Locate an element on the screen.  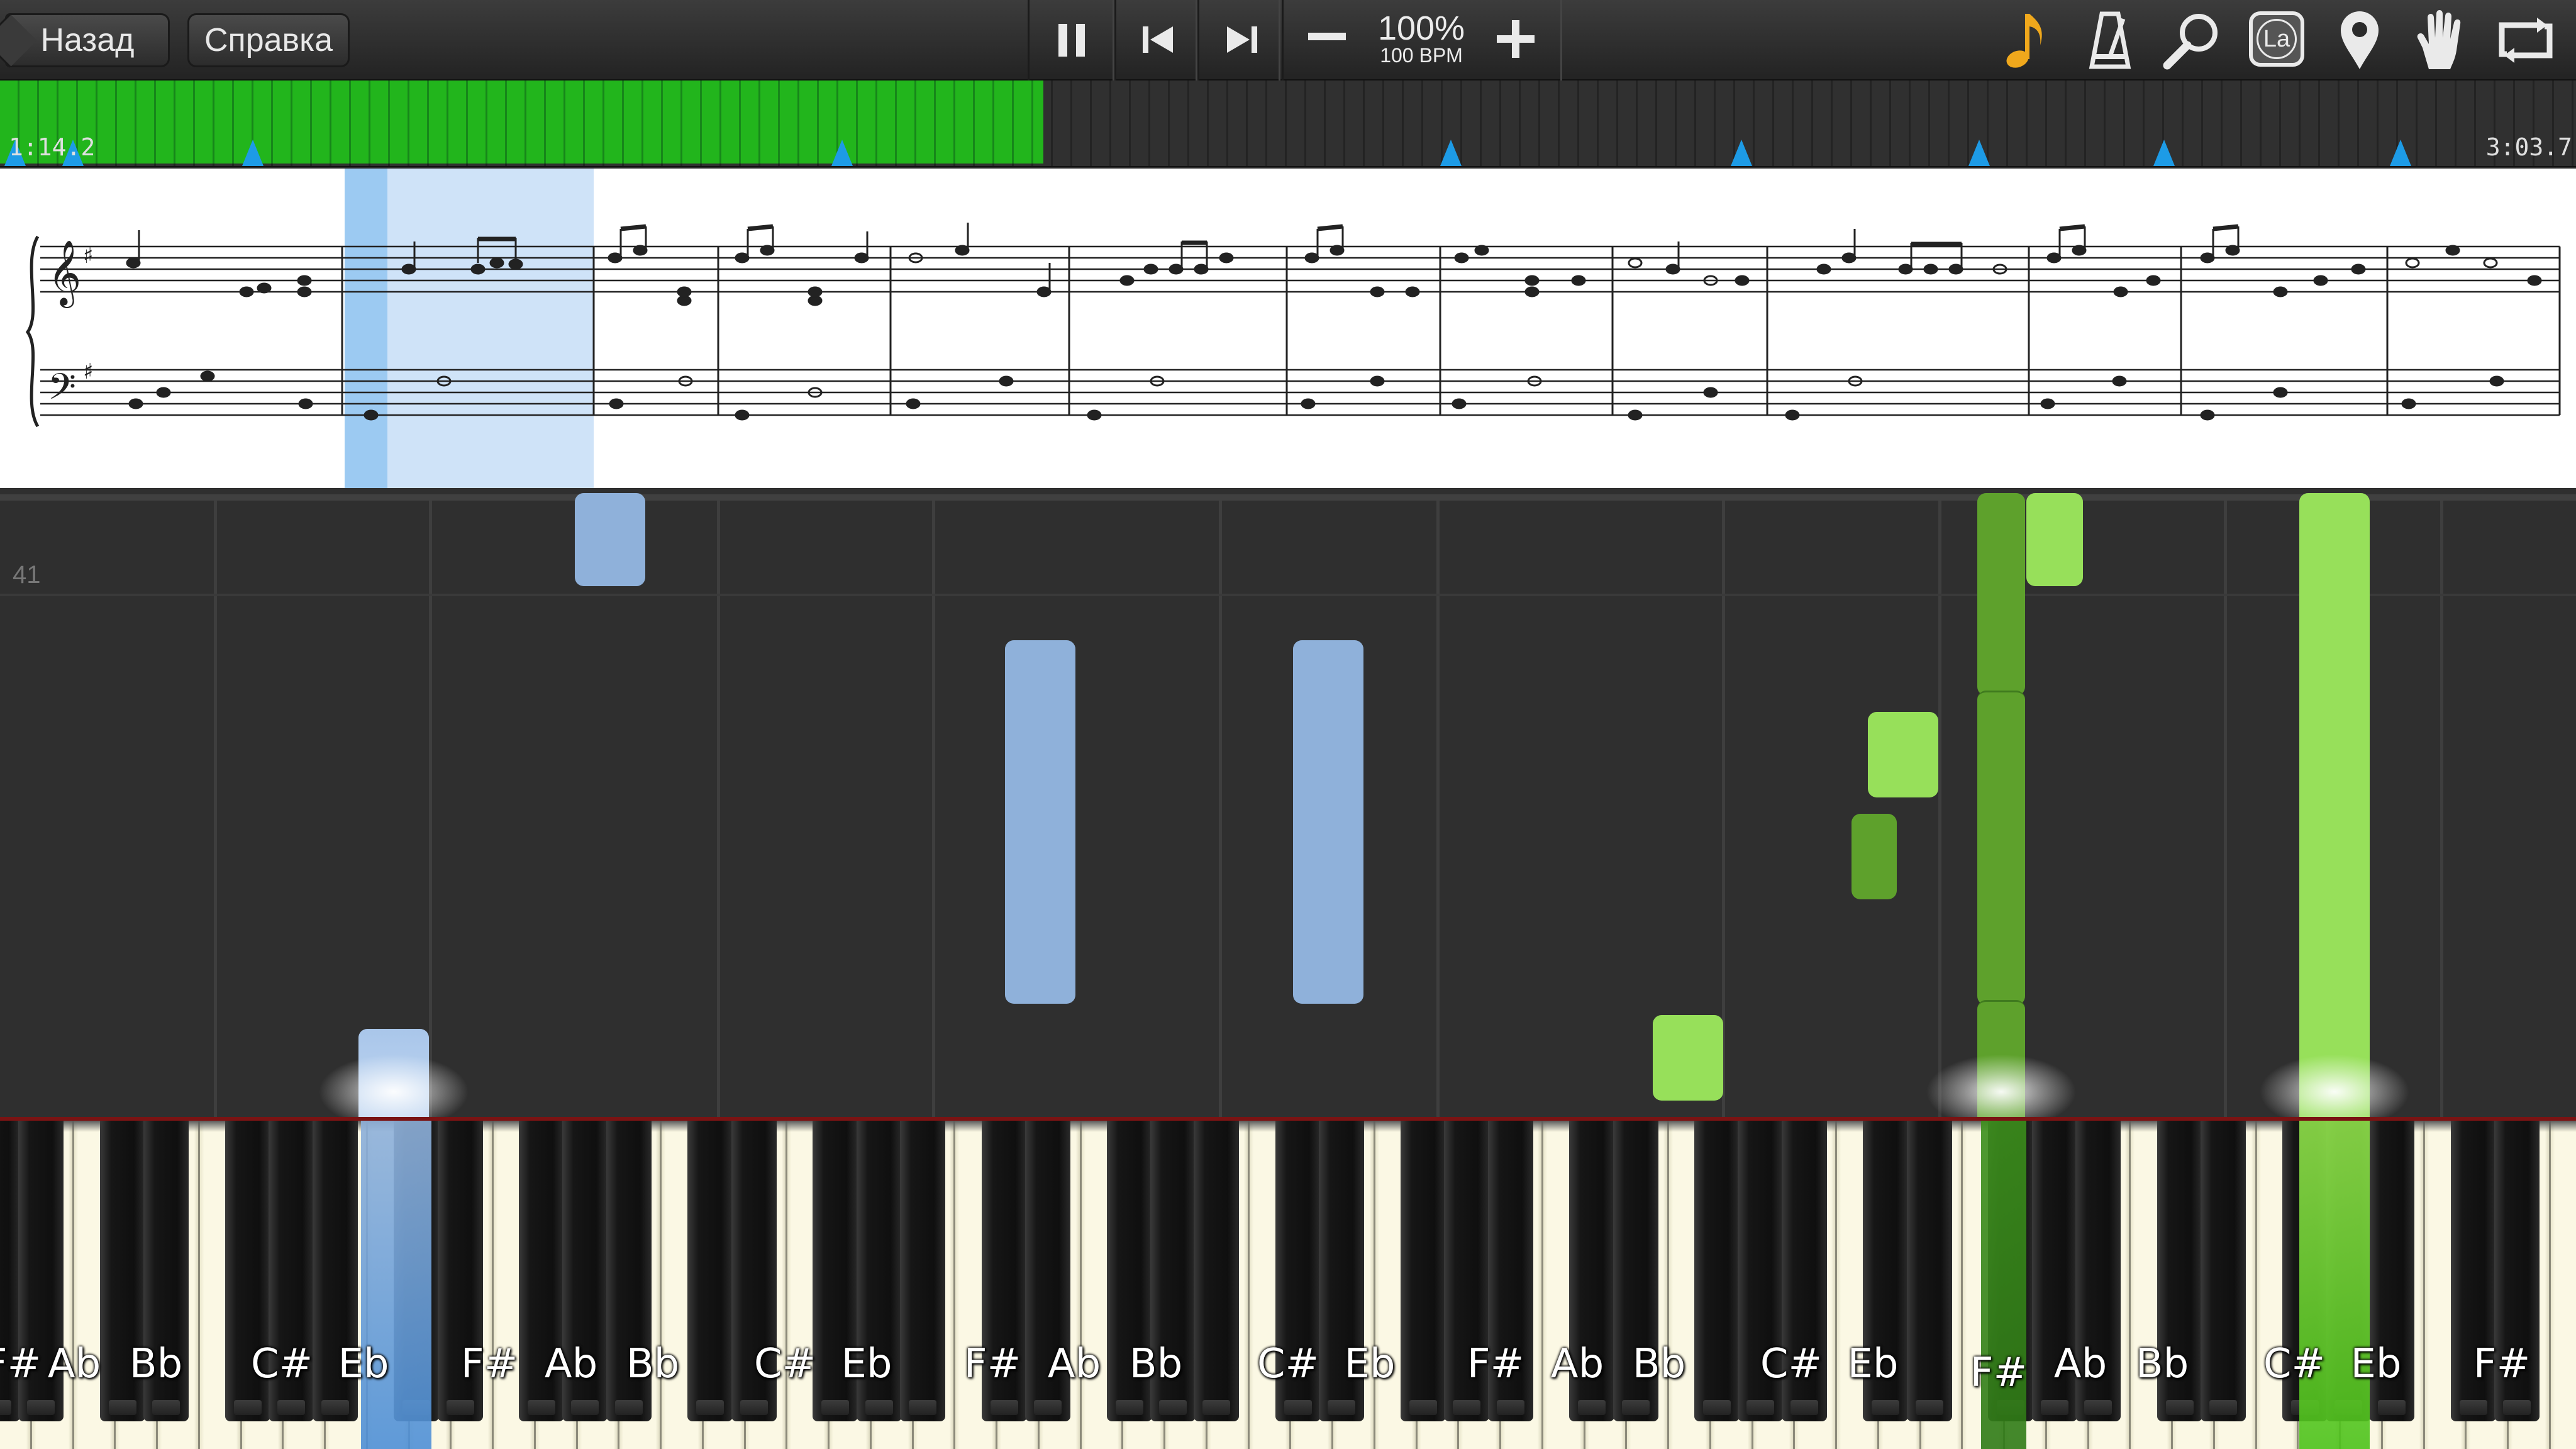
tempo-percent: 100% is located at coordinates (1421, 28).